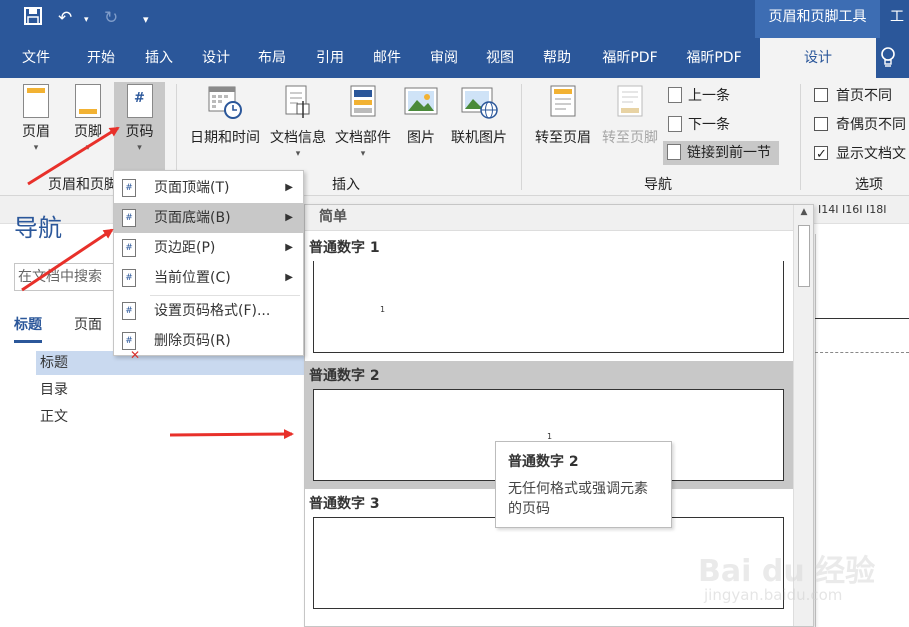  Describe the element at coordinates (803, 215) in the screenshot. I see `scroll-up-icon: ▲` at that location.